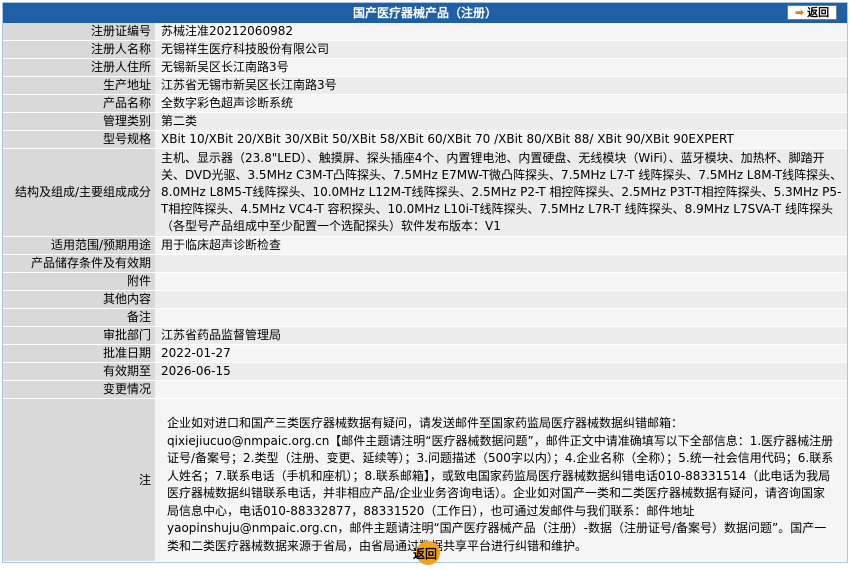 This screenshot has height=570, width=850. I want to click on table-row: 备注, so click(425, 317).